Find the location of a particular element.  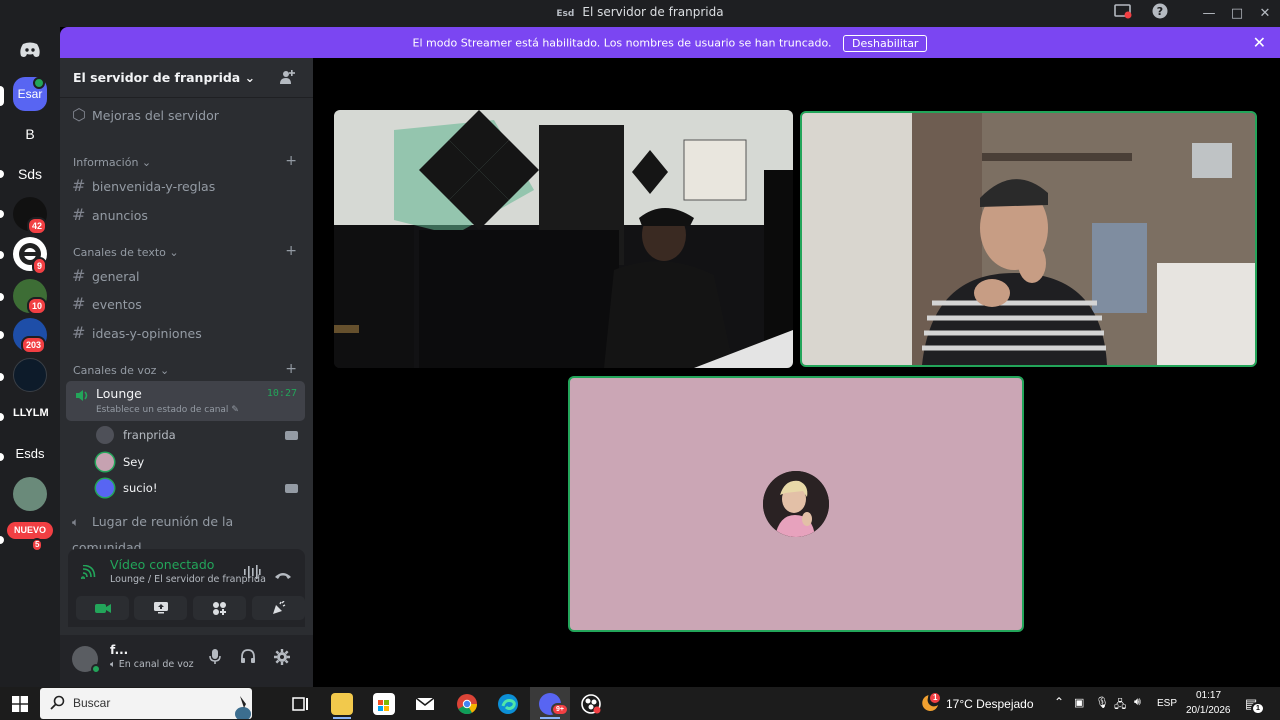

signal-icon is located at coordinates (89, 573).